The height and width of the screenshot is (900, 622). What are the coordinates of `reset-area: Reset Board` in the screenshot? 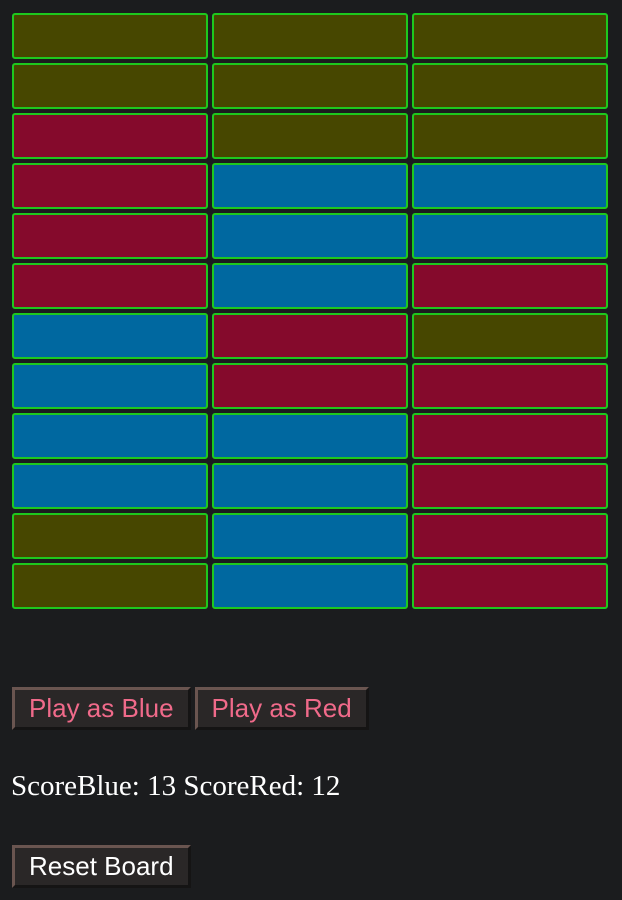 It's located at (101, 866).